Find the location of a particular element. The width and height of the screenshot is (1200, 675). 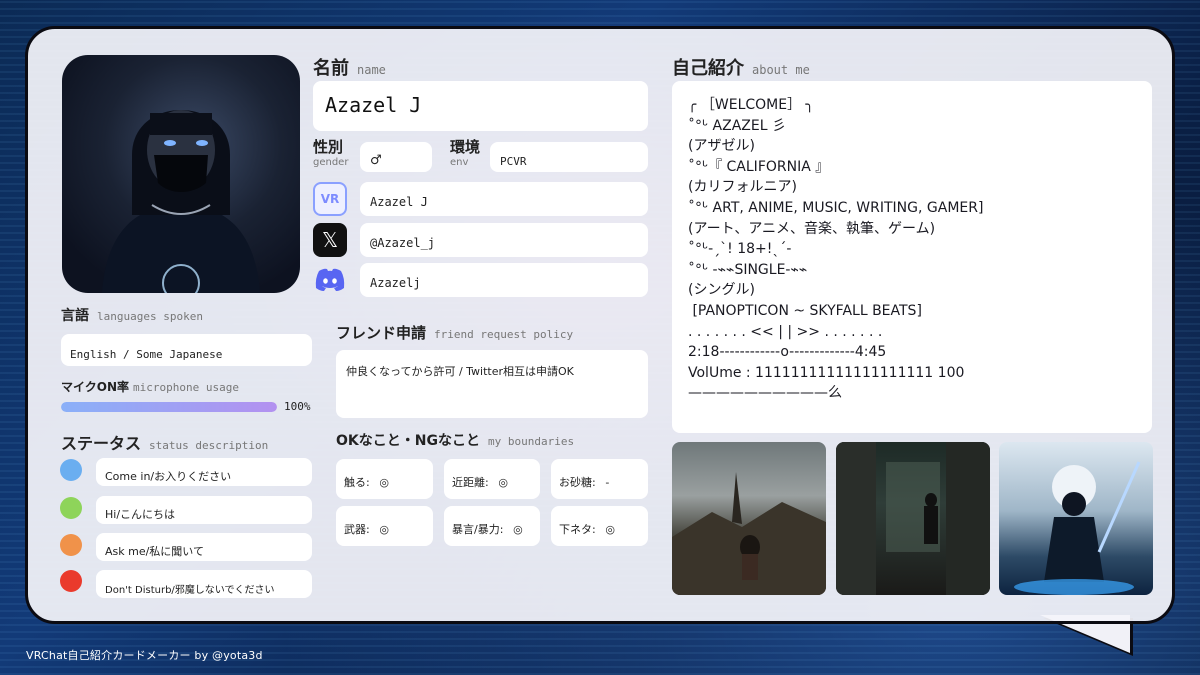

mic-usage-fill is located at coordinates (169, 407).